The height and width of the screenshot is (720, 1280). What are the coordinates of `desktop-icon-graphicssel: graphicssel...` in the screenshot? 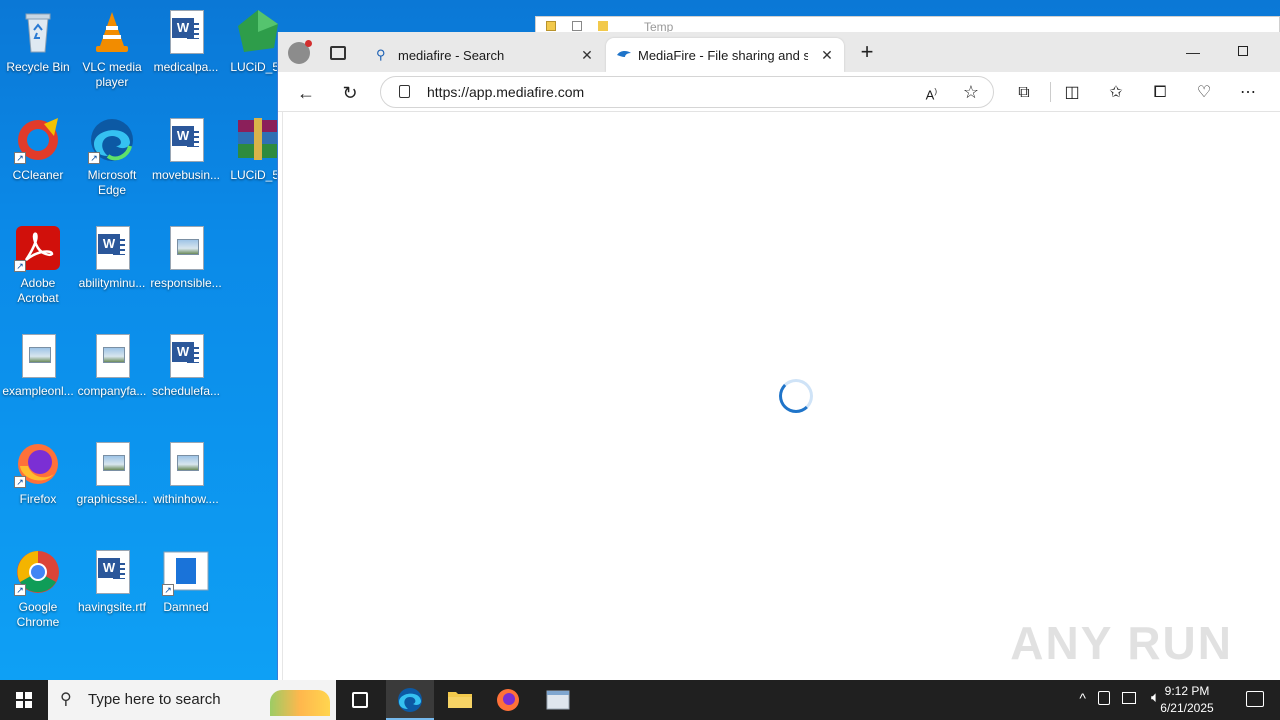 It's located at (112, 473).